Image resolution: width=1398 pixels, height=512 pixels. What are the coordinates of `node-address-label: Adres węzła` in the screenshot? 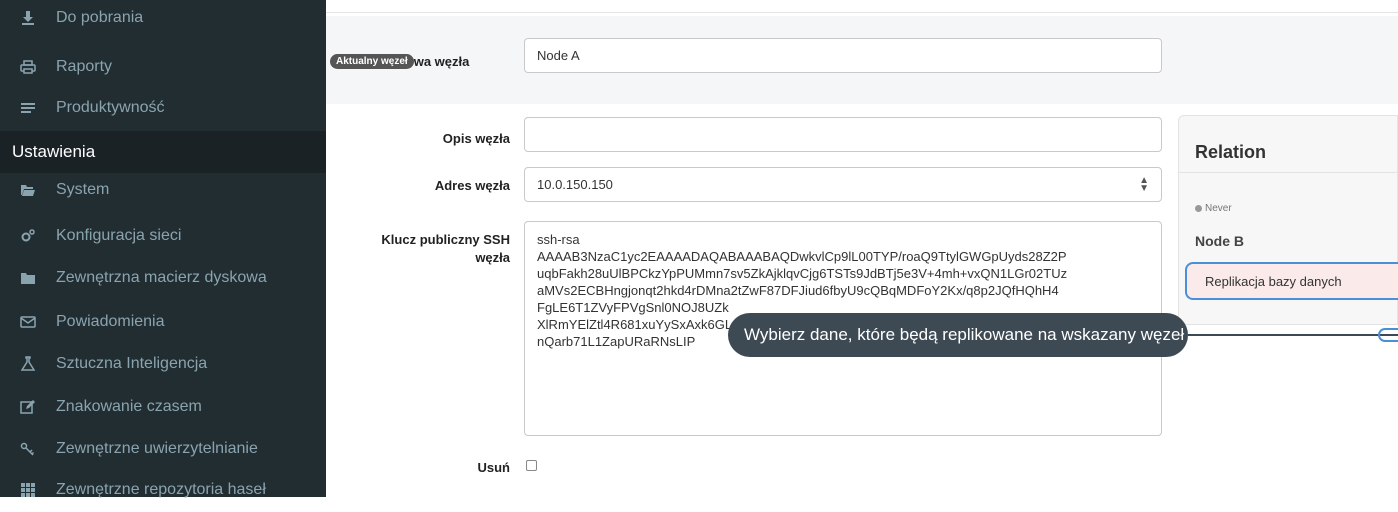 It's located at (472, 185).